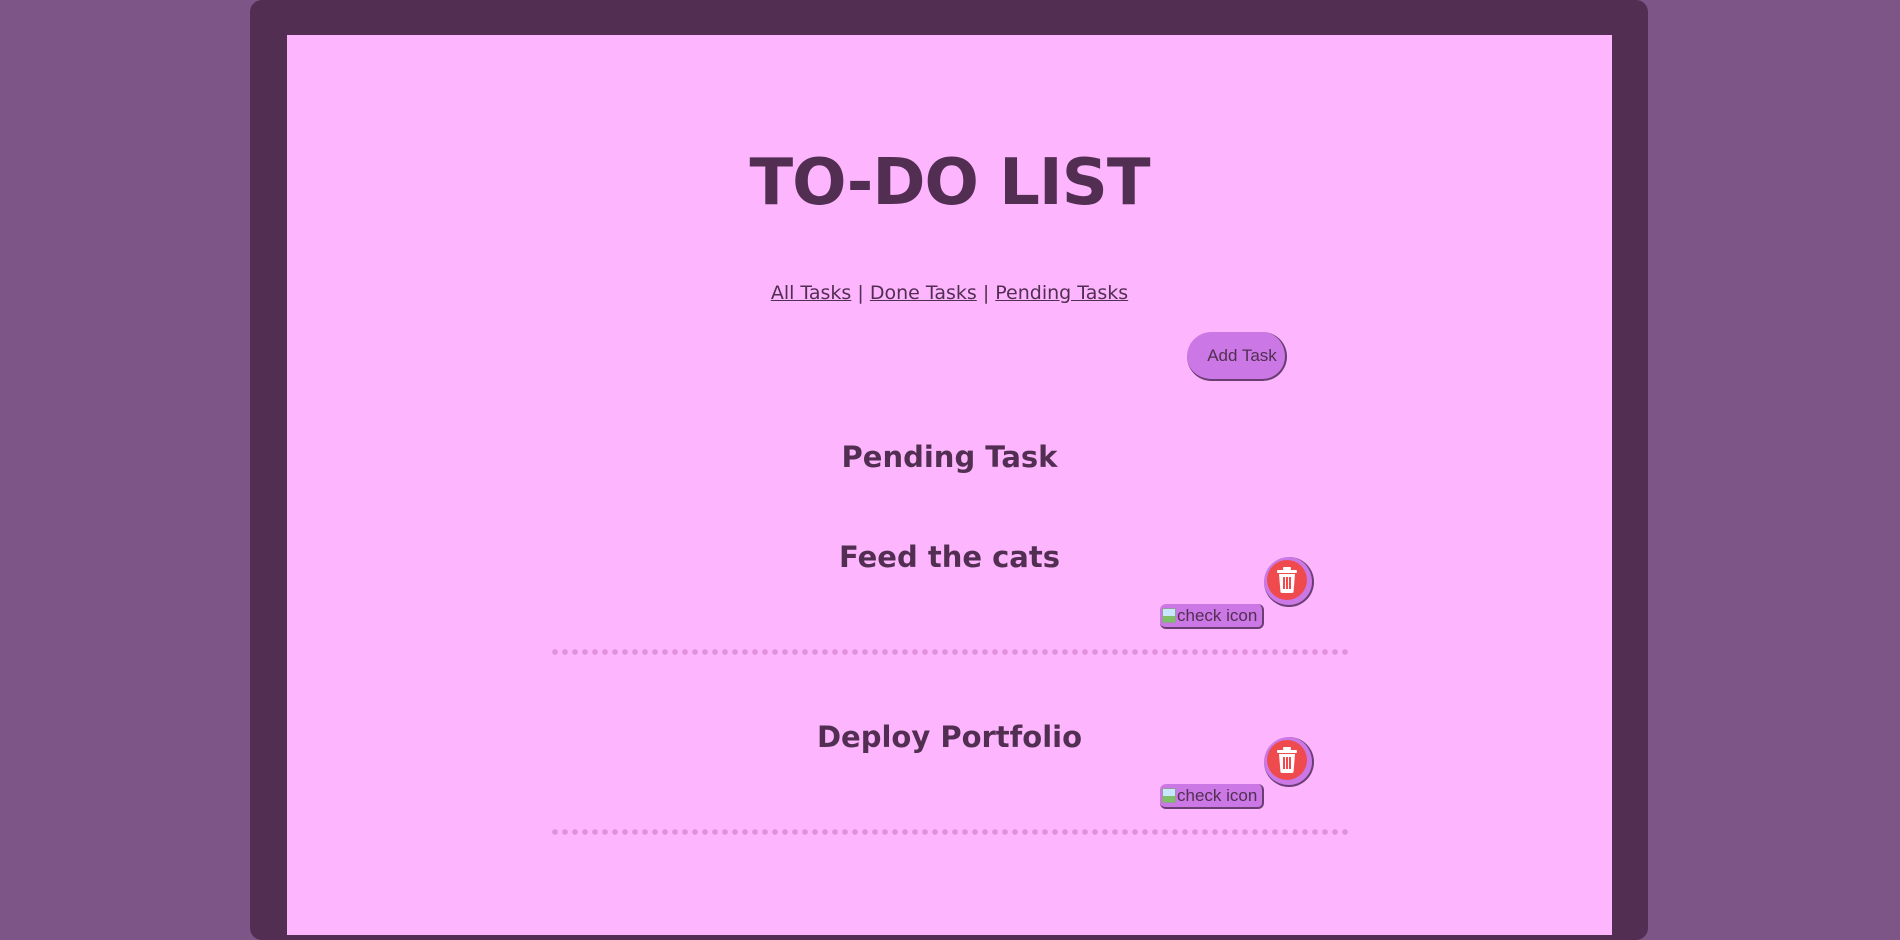  I want to click on add-task-button: Add Task, so click(1237, 356).